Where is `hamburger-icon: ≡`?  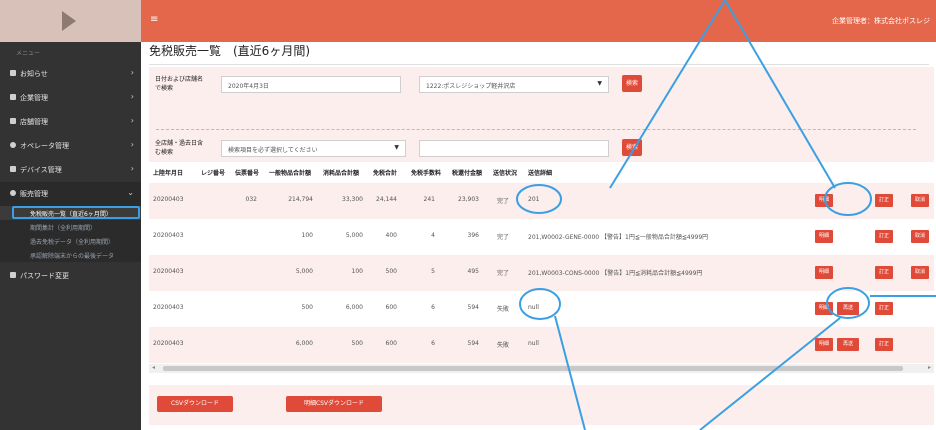
hamburger-icon: ≡ is located at coordinates (154, 20).